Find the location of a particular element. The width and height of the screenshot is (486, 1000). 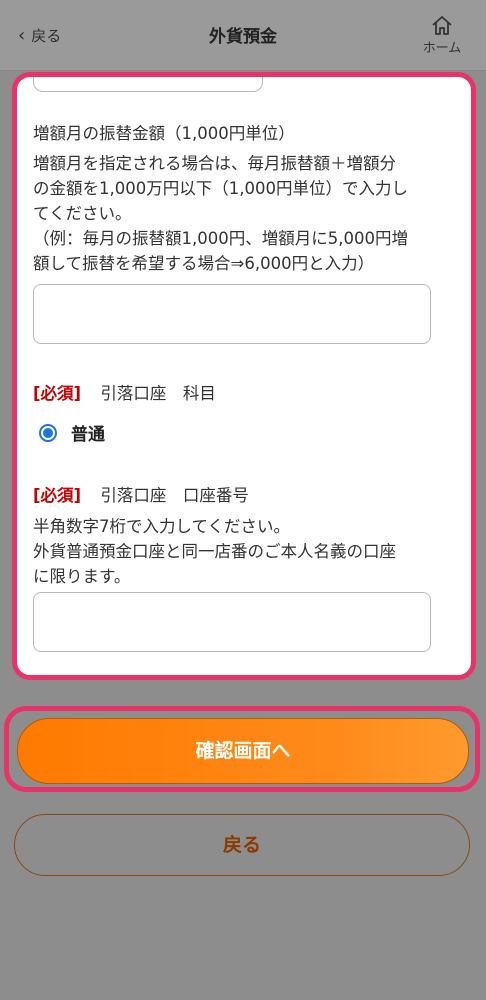

radio-option-label: 普通 is located at coordinates (88, 435).